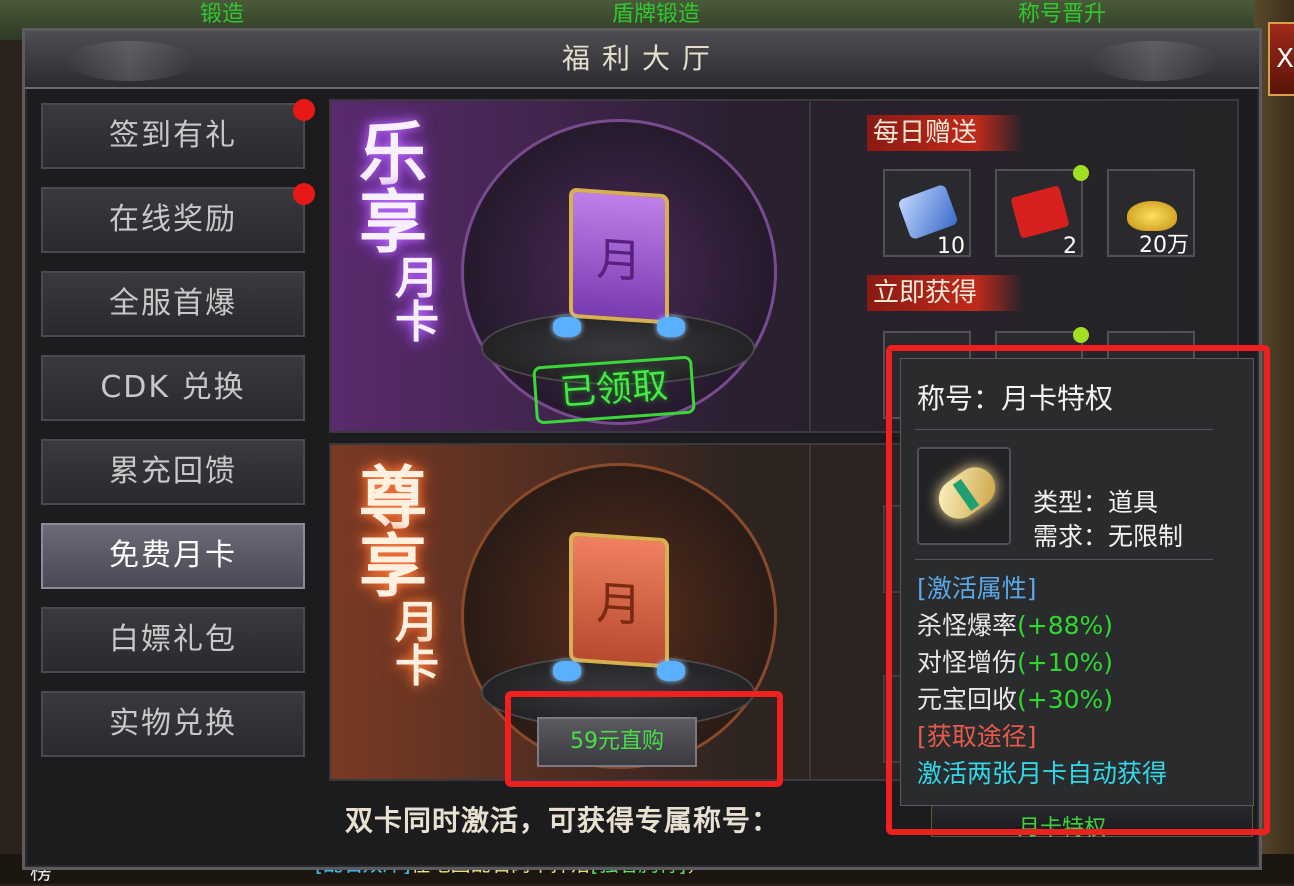 This screenshot has width=1294, height=886. Describe the element at coordinates (563, 820) in the screenshot. I see `dual-card-hint: 双卡同时激活，可获得专属称号：` at that location.